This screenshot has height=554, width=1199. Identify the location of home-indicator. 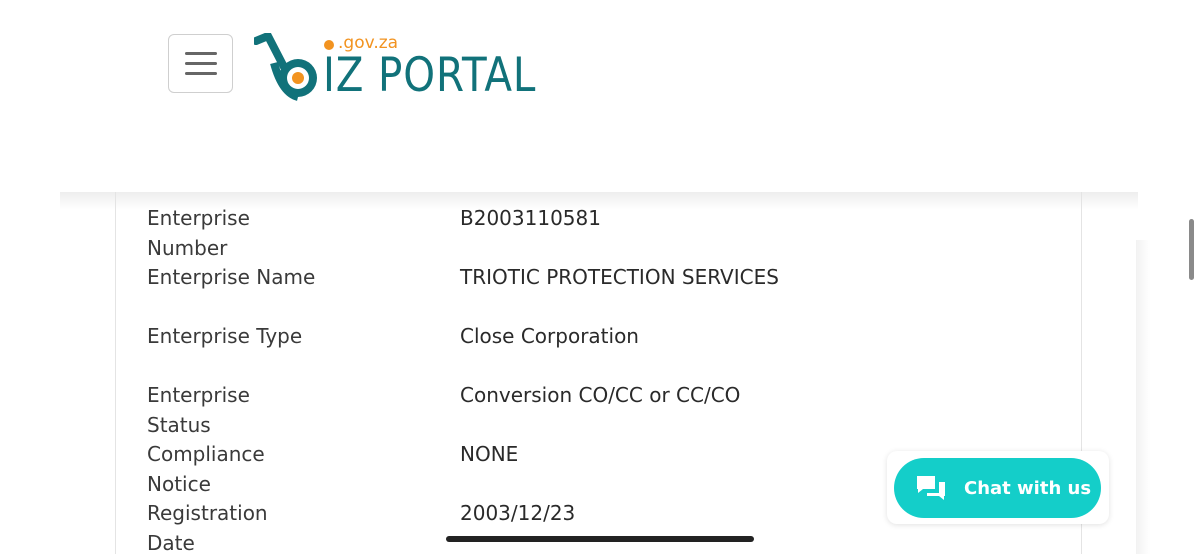
(600, 539).